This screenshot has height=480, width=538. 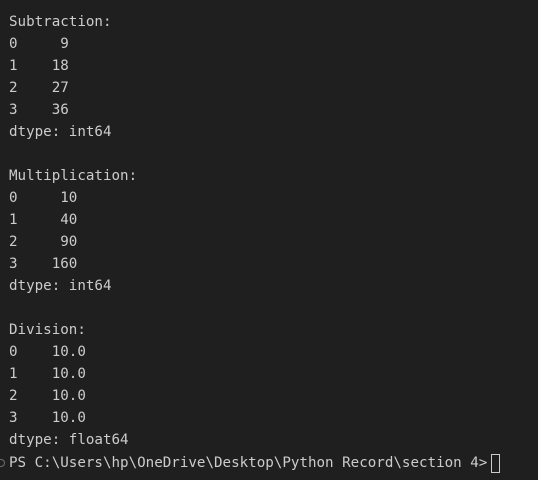 What do you see at coordinates (47, 396) in the screenshot?
I see `output-line: 2 10.0` at bounding box center [47, 396].